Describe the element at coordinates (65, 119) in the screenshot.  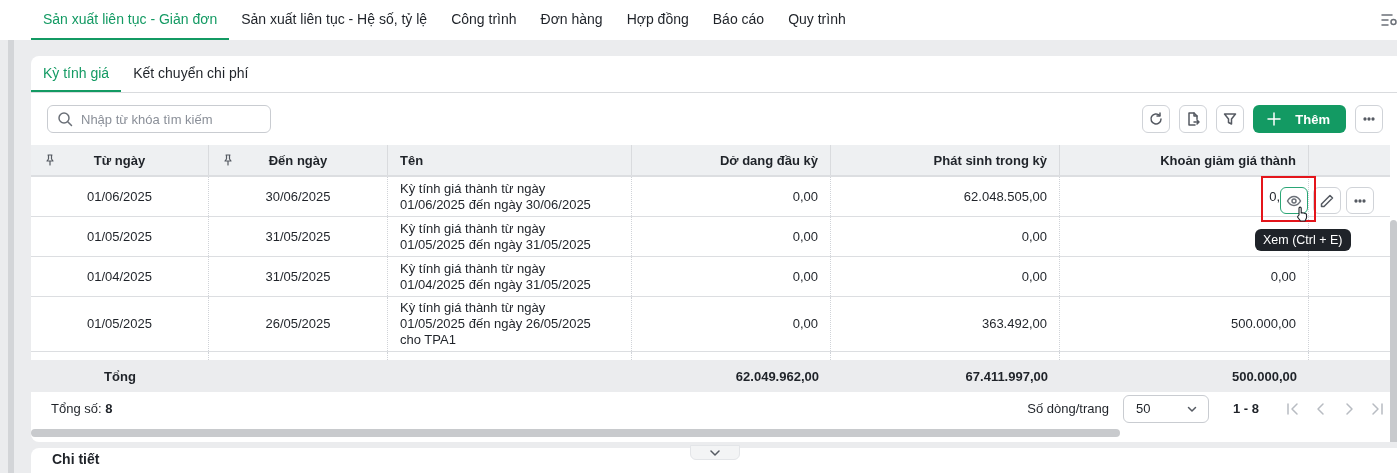
I see `search-icon` at that location.